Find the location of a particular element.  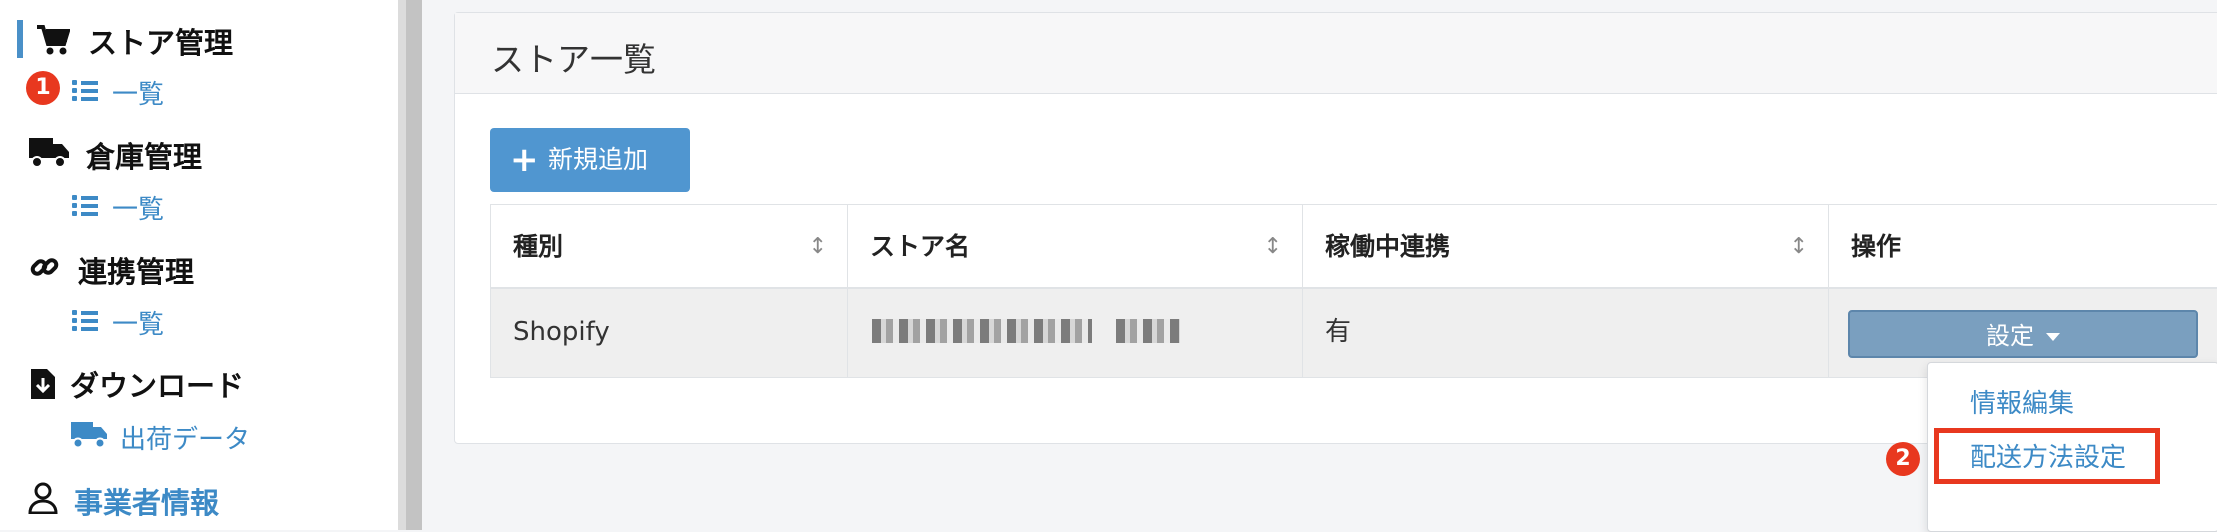

cell-active-integration: 有 is located at coordinates (1565, 333).